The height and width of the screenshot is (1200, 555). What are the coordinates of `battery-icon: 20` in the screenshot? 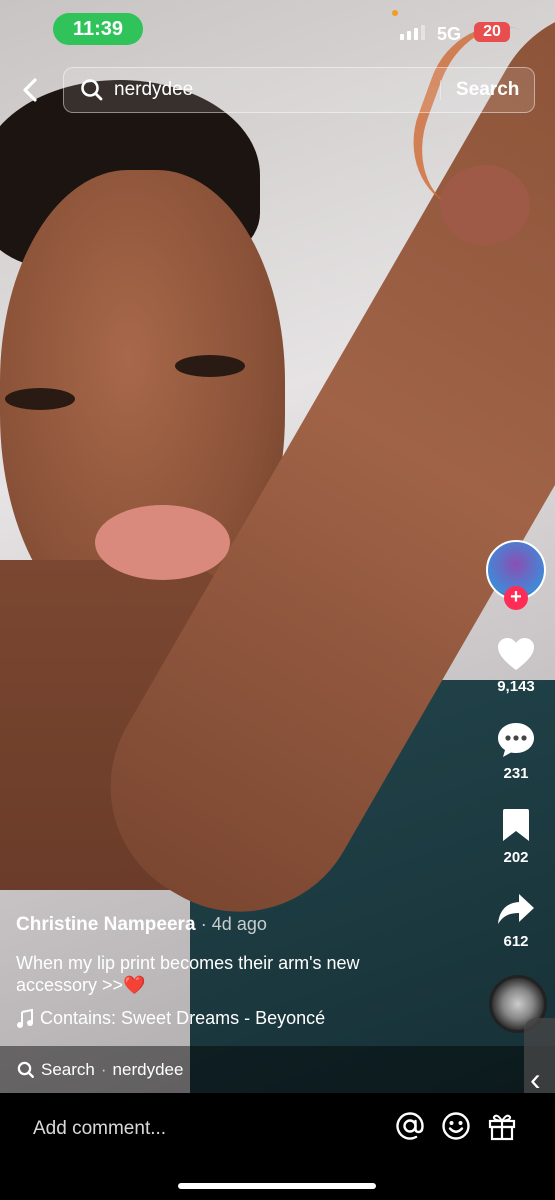 It's located at (492, 32).